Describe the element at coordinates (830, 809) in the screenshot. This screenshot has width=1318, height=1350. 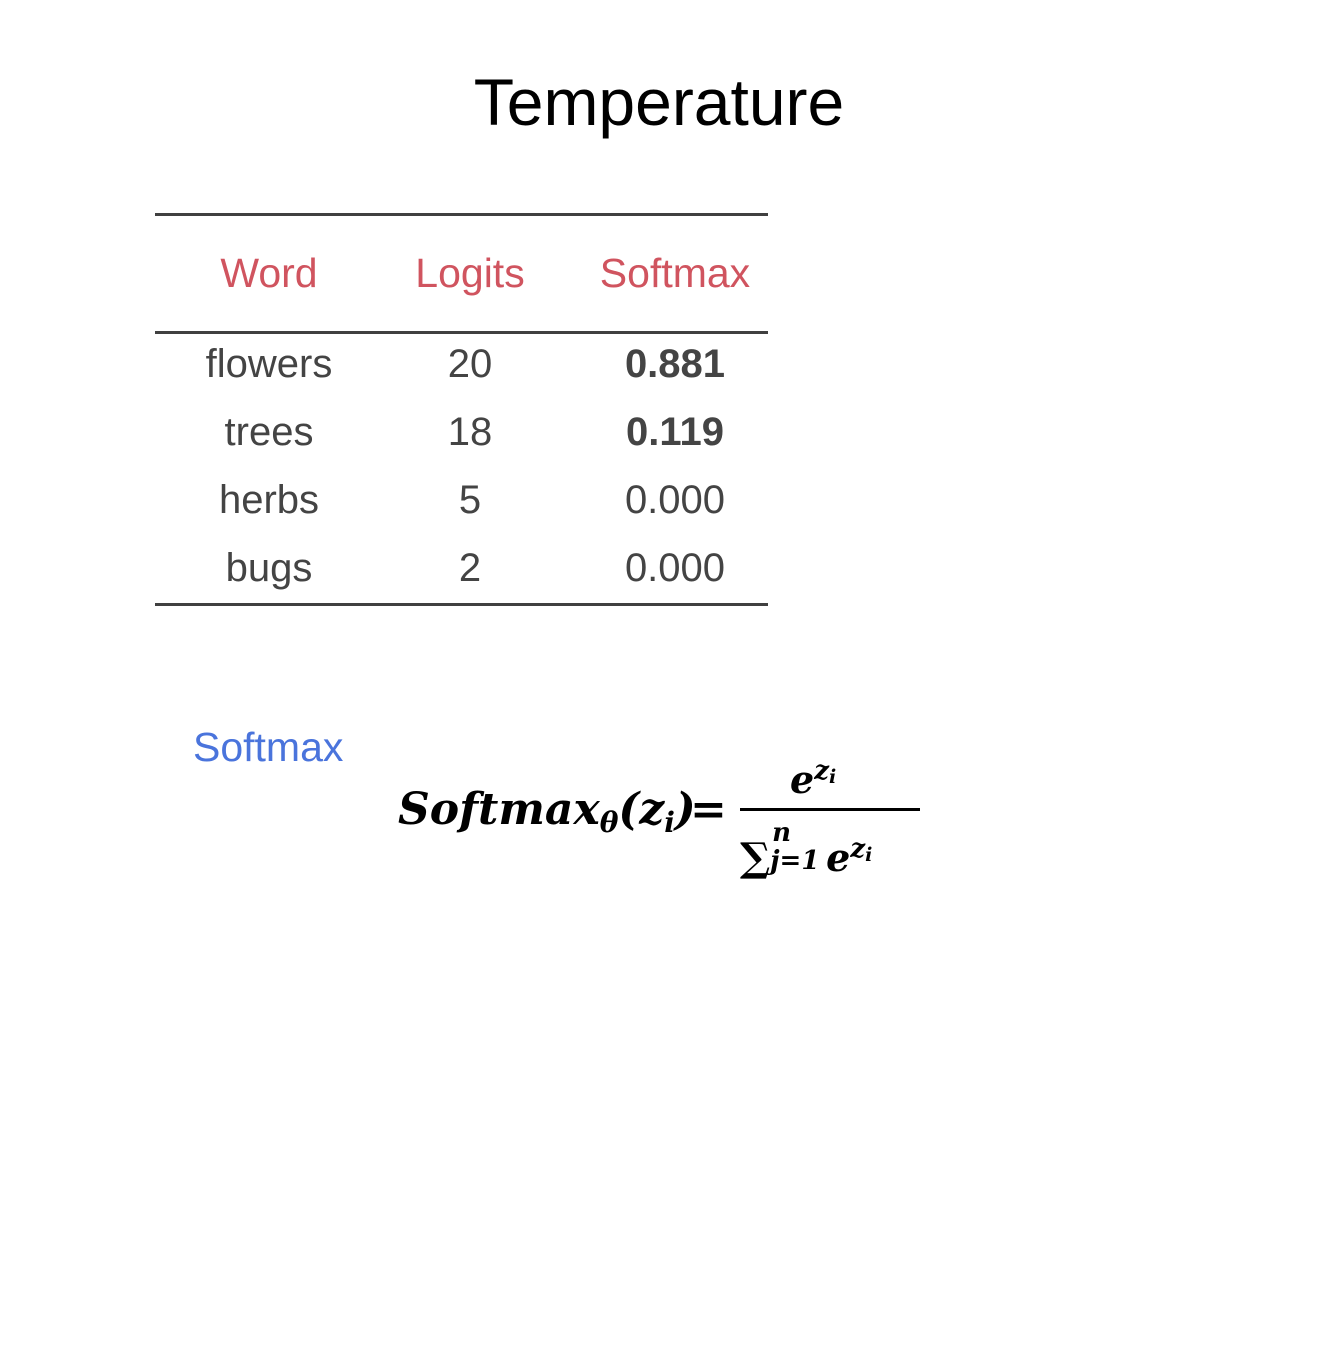
I see `fraction-bar` at that location.